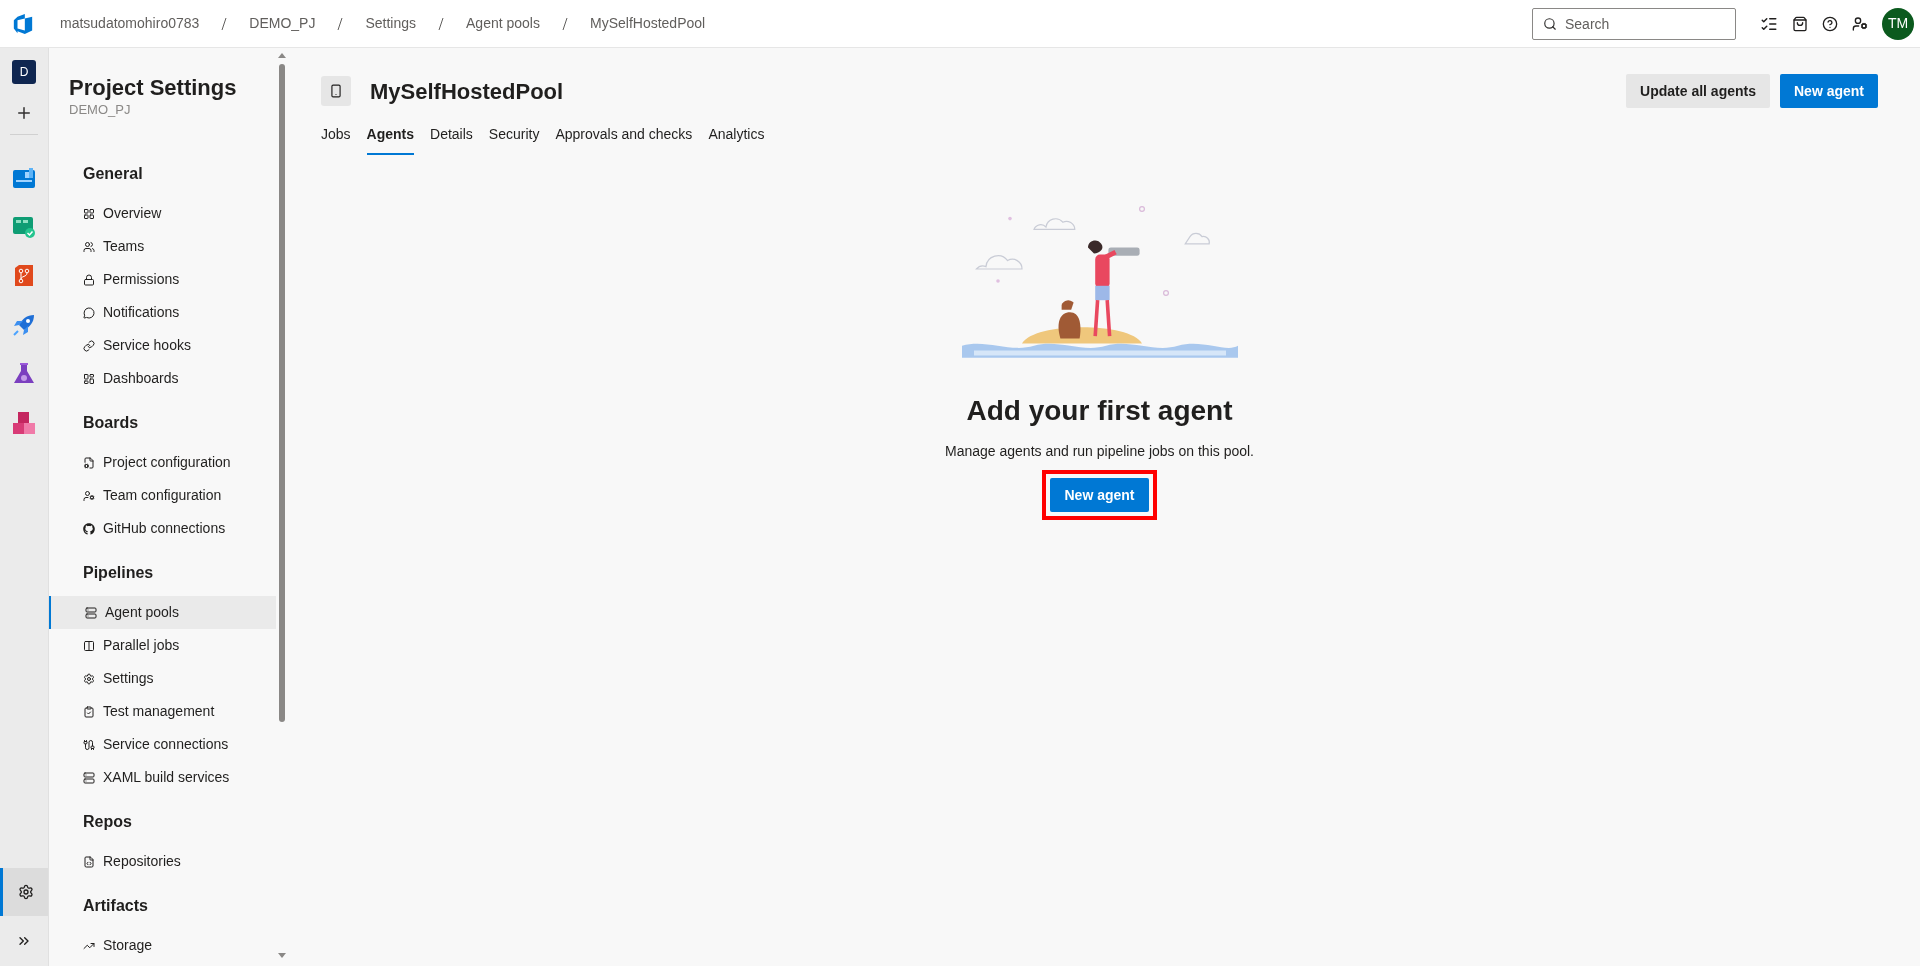 This screenshot has height=966, width=1920. What do you see at coordinates (24, 113) in the screenshot?
I see `plus-icon` at bounding box center [24, 113].